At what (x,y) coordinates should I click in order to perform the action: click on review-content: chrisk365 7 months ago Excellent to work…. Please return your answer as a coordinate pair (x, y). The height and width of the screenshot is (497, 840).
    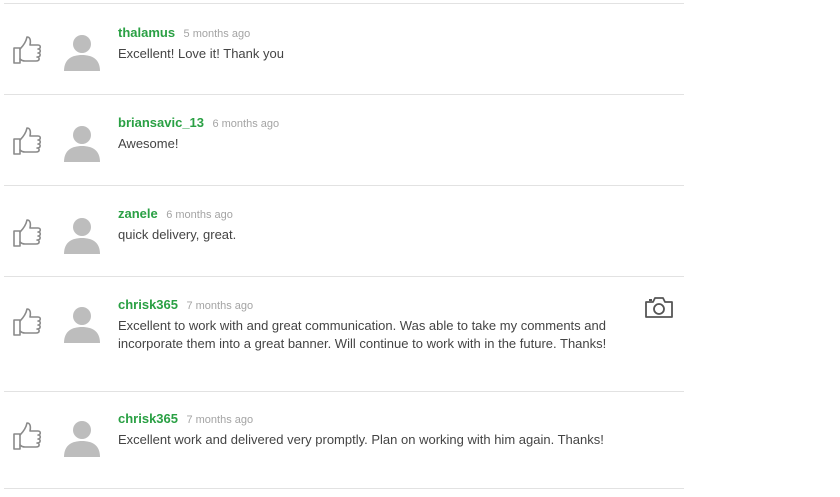
    Looking at the image, I should click on (369, 325).